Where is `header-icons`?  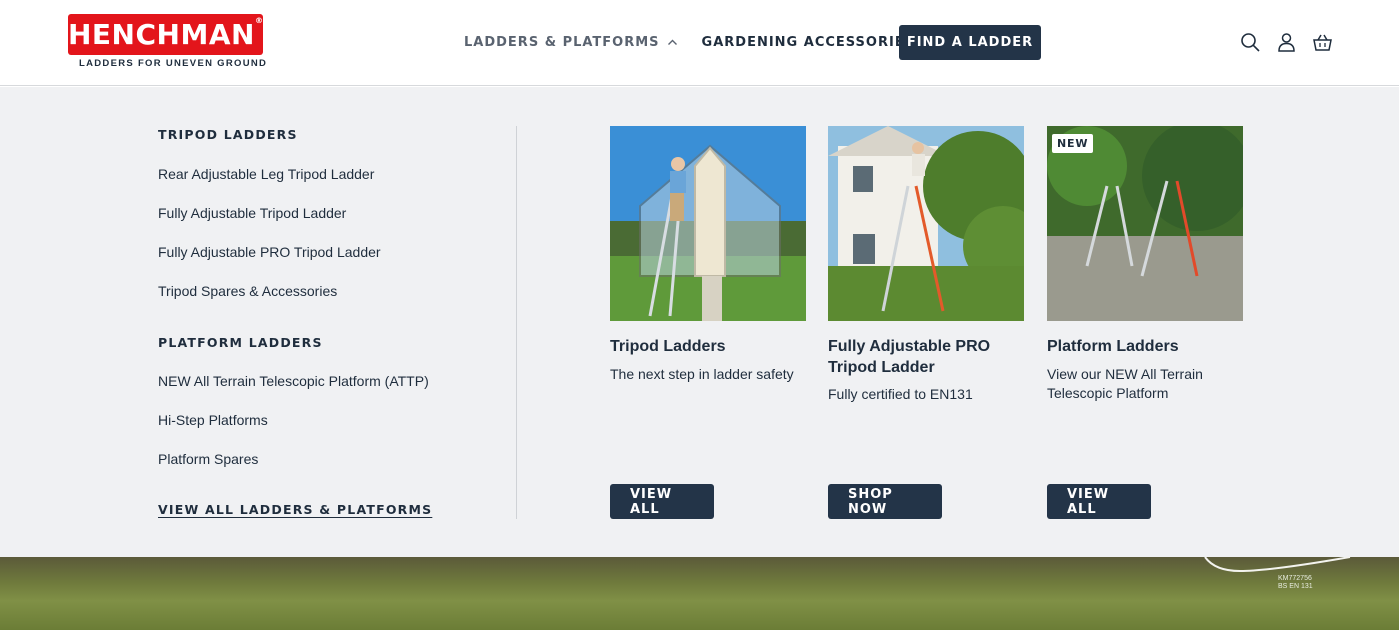
header-icons is located at coordinates (1286, 42).